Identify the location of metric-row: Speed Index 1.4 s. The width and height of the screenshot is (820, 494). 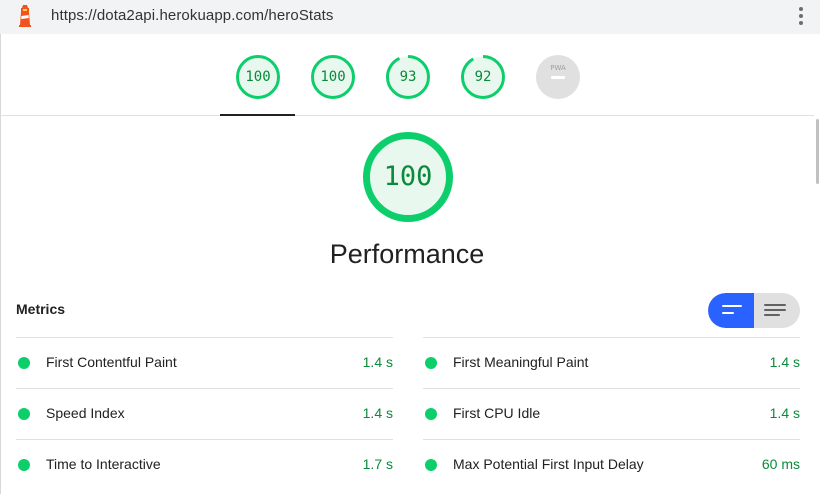
(204, 413).